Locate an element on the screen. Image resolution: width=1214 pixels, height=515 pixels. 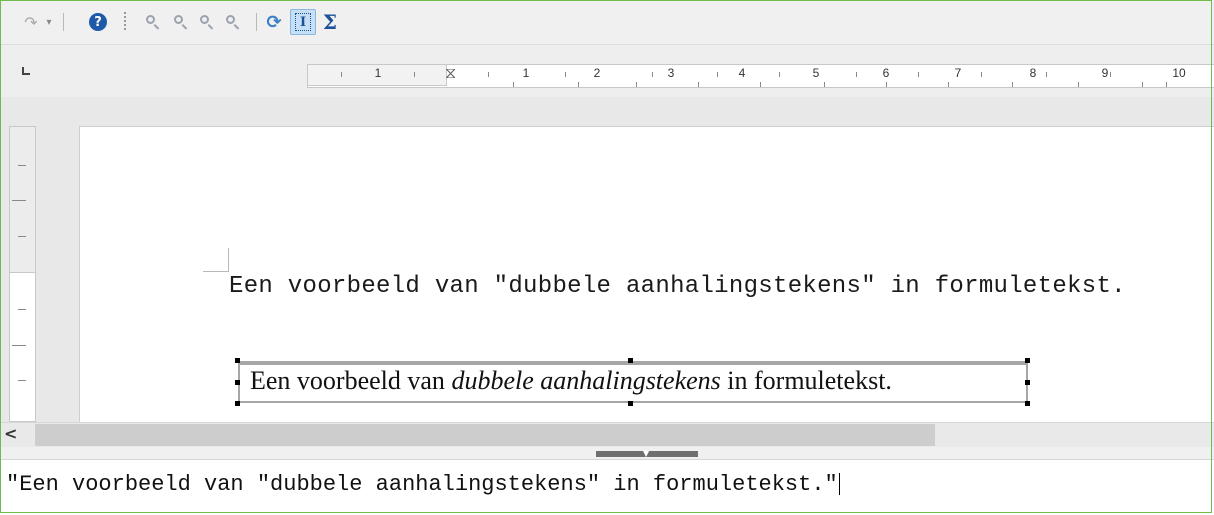
help-icon: ? is located at coordinates (98, 22).